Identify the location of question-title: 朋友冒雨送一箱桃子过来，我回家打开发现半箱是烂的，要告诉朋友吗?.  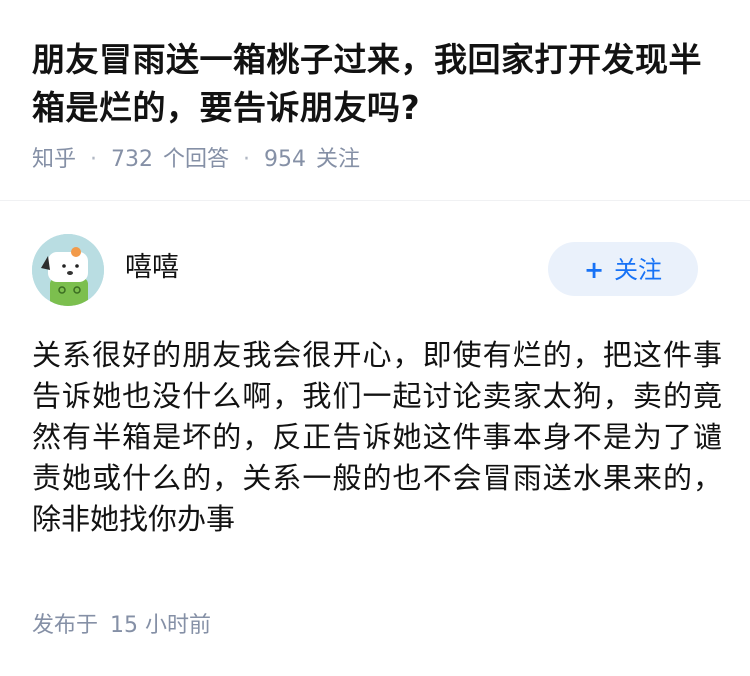
(377, 84).